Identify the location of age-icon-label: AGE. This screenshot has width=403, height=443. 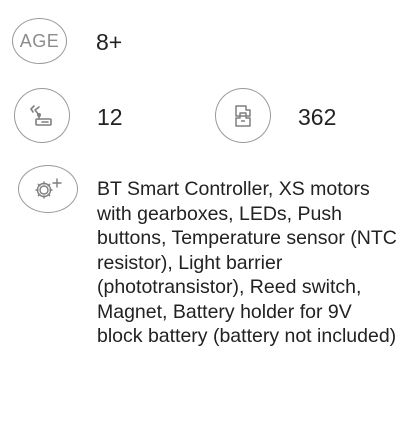
(39, 40).